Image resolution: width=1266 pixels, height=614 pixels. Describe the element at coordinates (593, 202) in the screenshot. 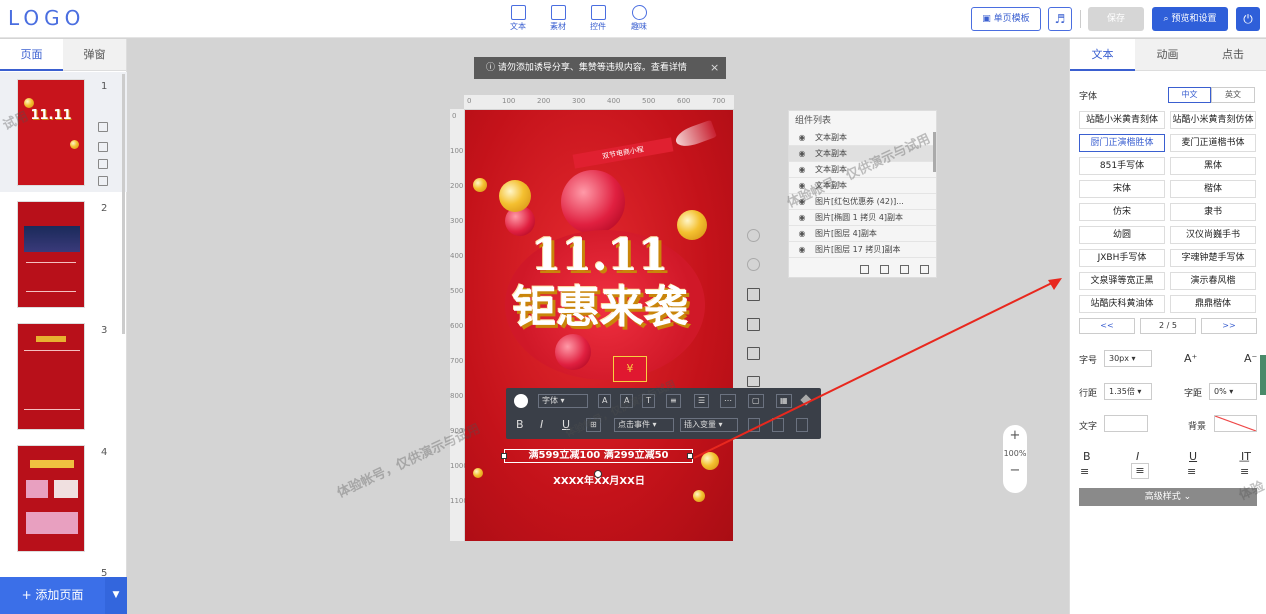

I see `red-balloon` at that location.